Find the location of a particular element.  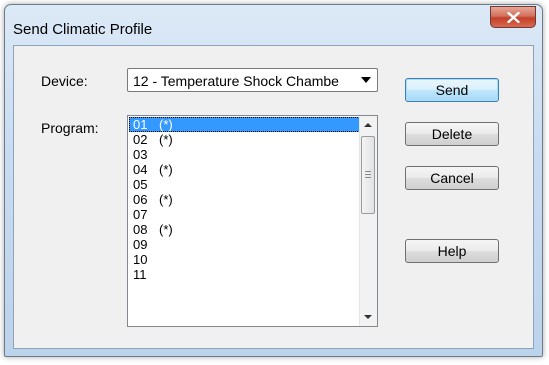

device-select: 12 - Temperature Shock Chambe is located at coordinates (252, 80).